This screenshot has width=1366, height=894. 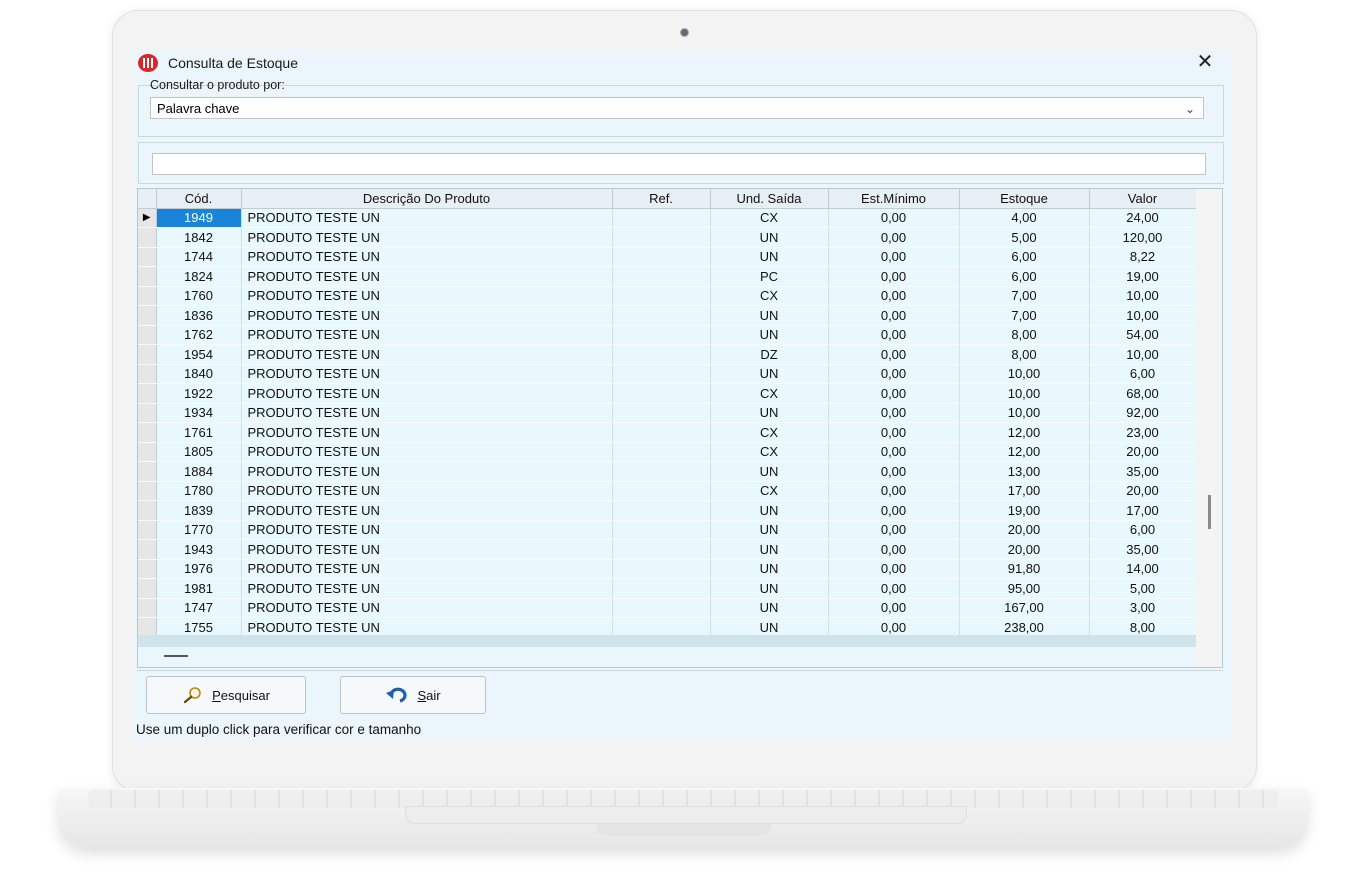 What do you see at coordinates (769, 354) in the screenshot?
I see `cell-und-saida: DZ` at bounding box center [769, 354].